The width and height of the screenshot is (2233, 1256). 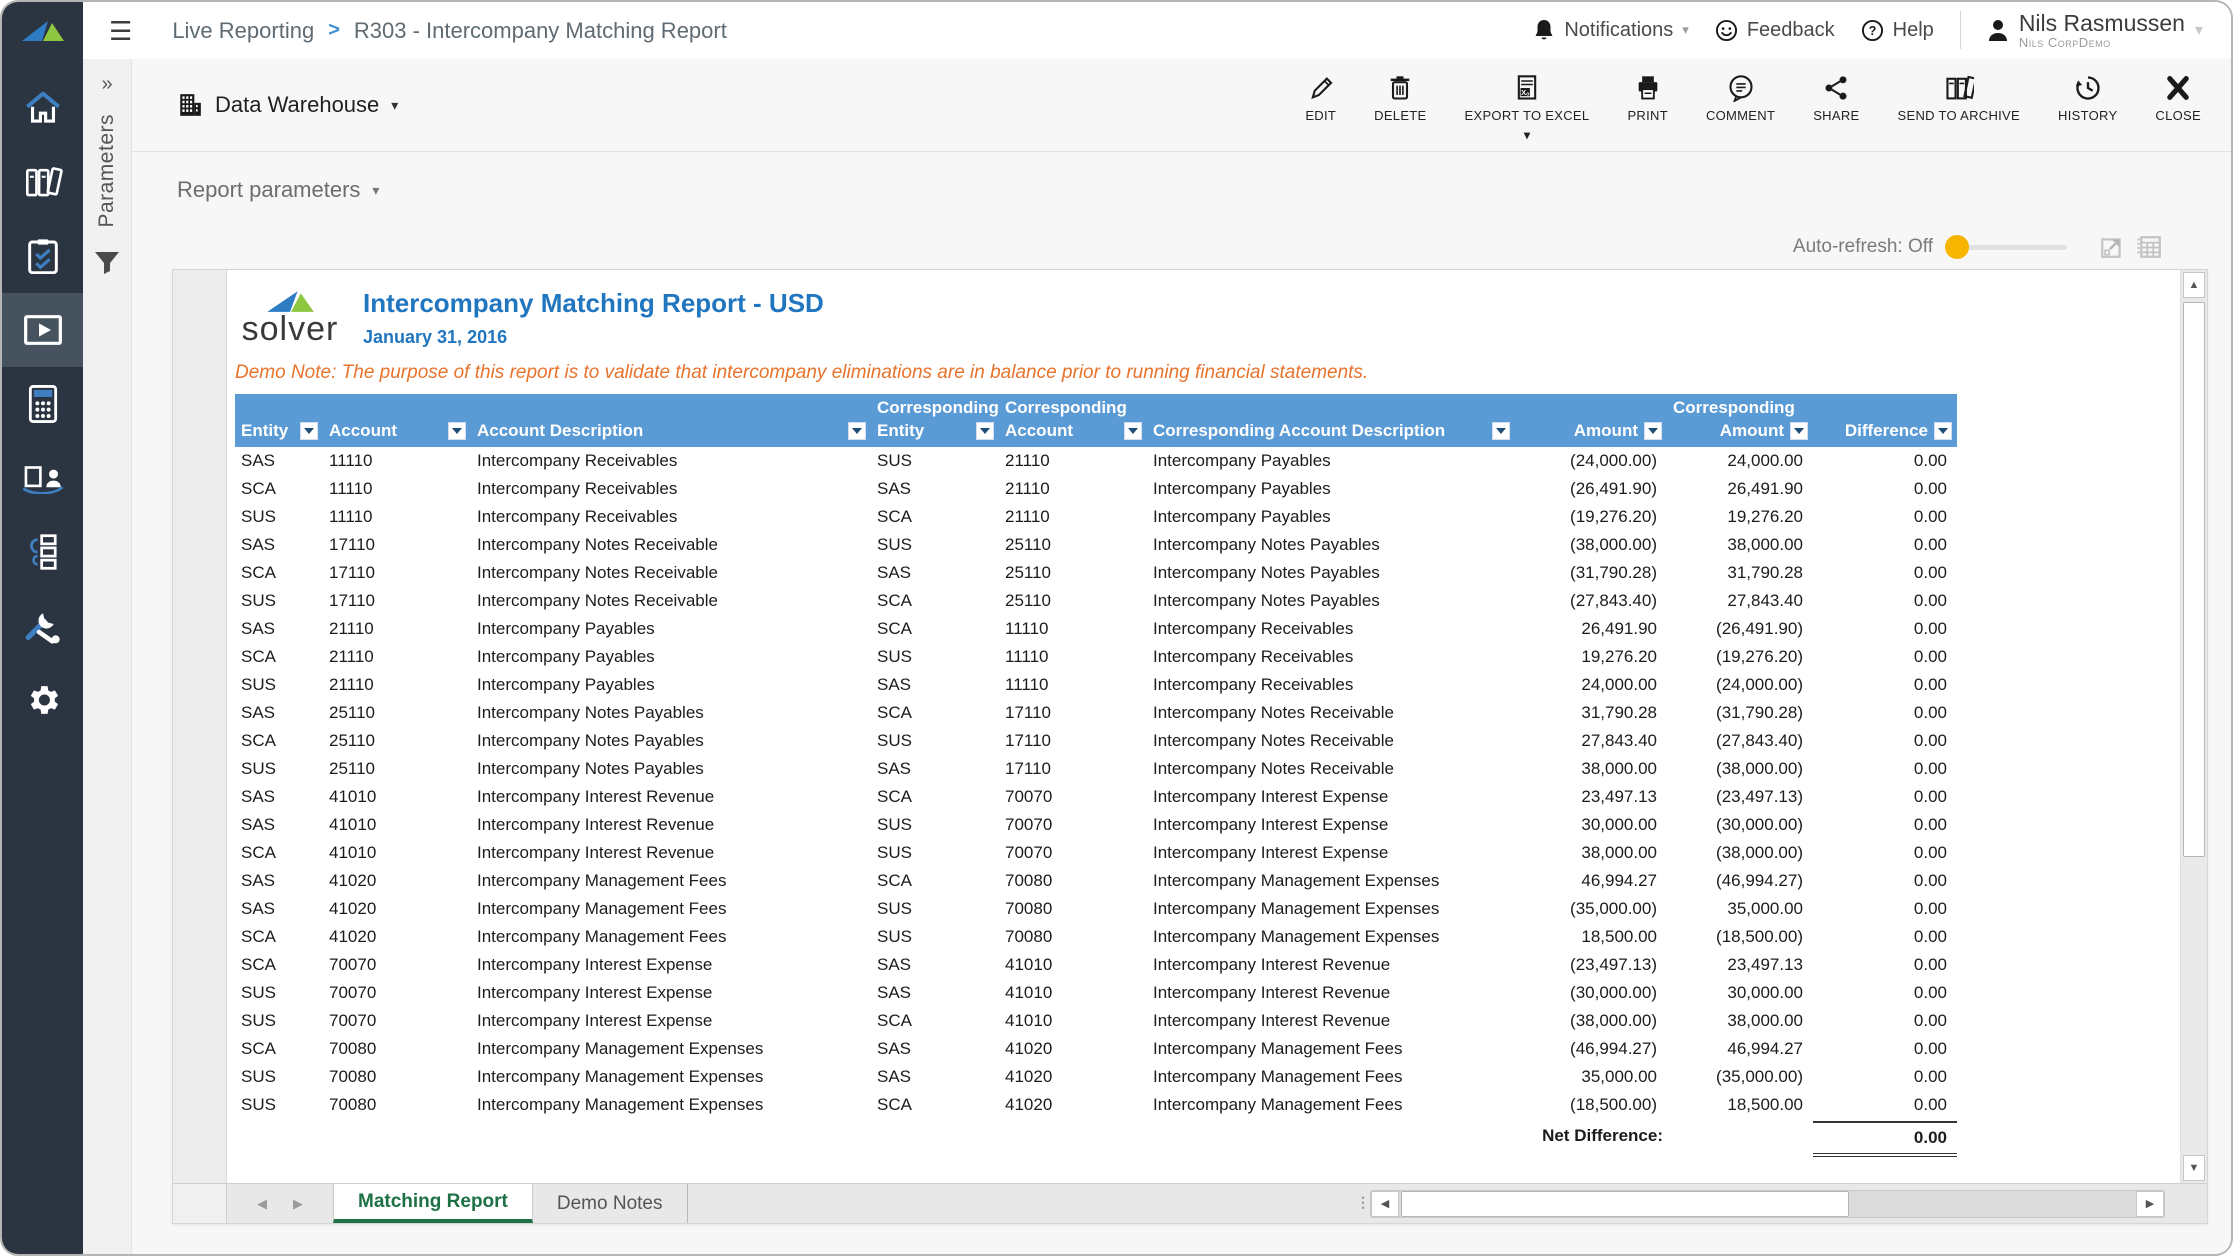 I want to click on parameters-panel-collapsed: » Parameters, so click(x=107, y=656).